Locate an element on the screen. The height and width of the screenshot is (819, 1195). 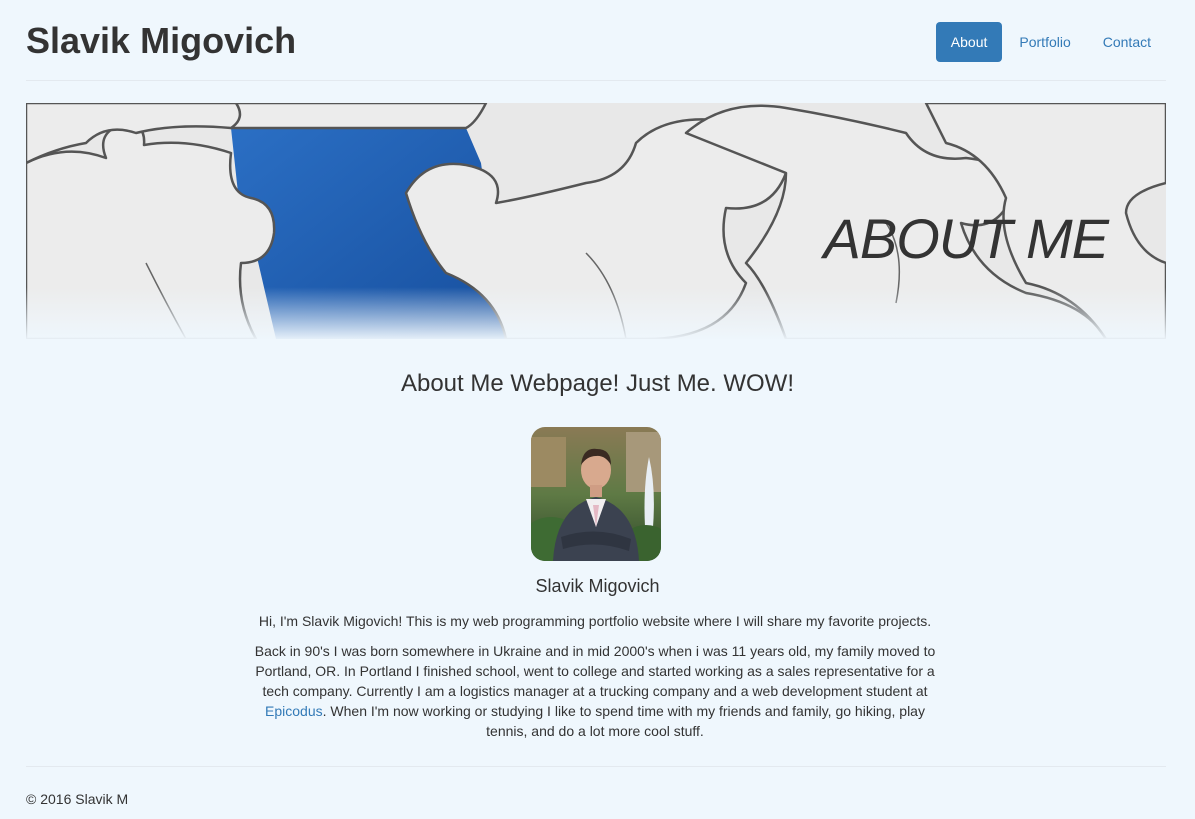
site-title: Slavik Migovich is located at coordinates (161, 40).